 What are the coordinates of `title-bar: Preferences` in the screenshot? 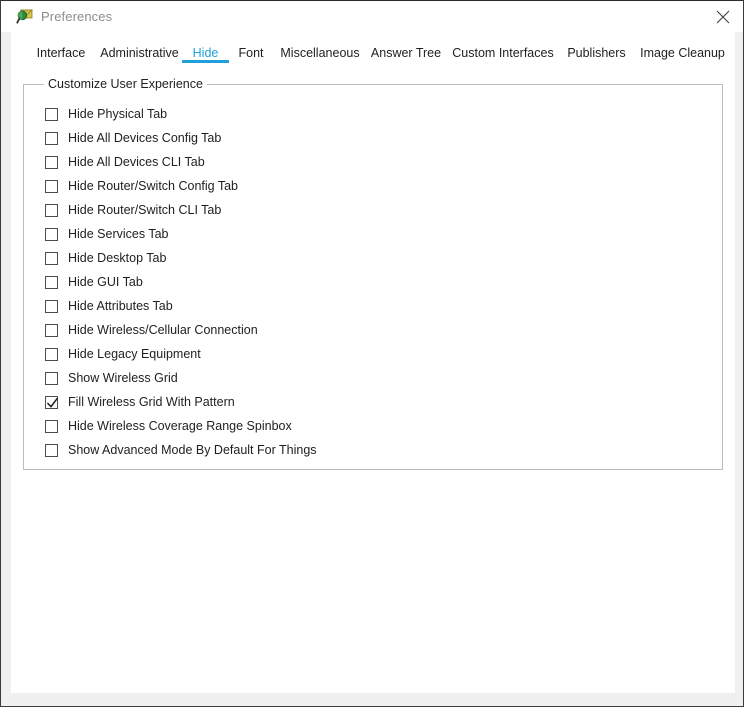 It's located at (372, 16).